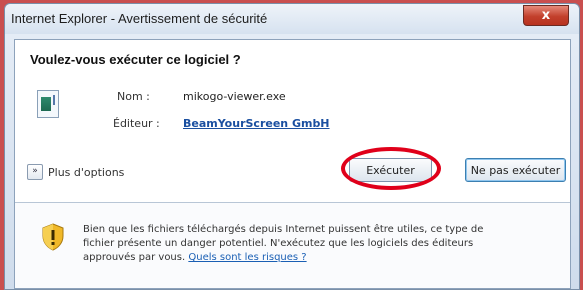 The width and height of the screenshot is (583, 290). Describe the element at coordinates (256, 123) in the screenshot. I see `publisher-link: BeamYourScreen GmbH` at that location.